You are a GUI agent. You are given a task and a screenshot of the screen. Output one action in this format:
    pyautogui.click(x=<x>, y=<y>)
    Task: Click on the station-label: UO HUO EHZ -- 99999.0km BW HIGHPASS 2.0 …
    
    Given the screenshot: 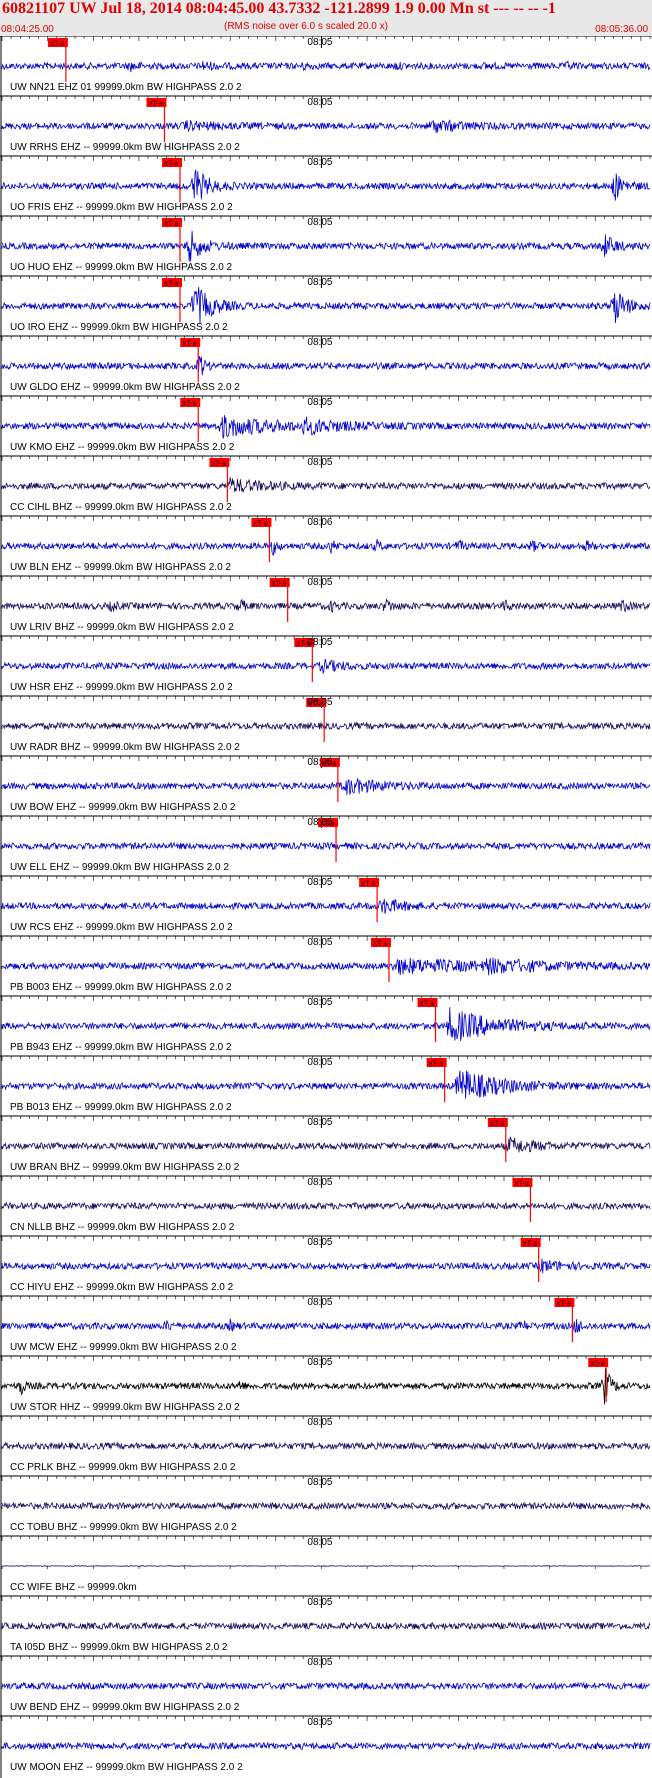 What is the action you would take?
    pyautogui.click(x=121, y=267)
    